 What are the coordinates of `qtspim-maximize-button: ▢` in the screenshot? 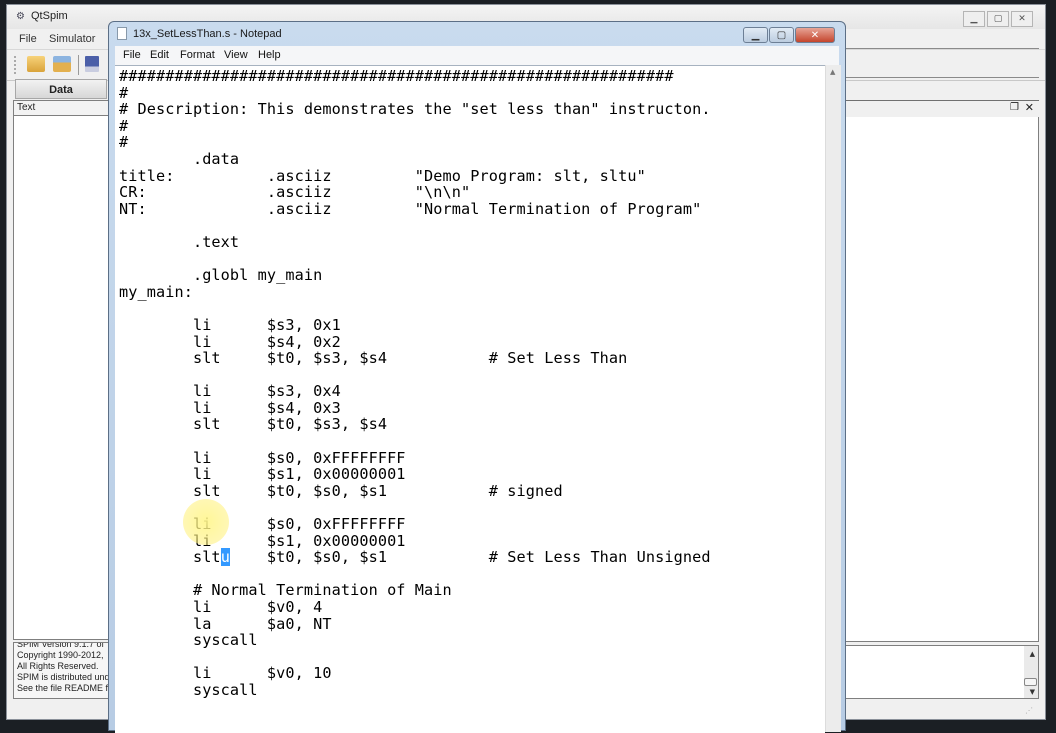 It's located at (998, 19).